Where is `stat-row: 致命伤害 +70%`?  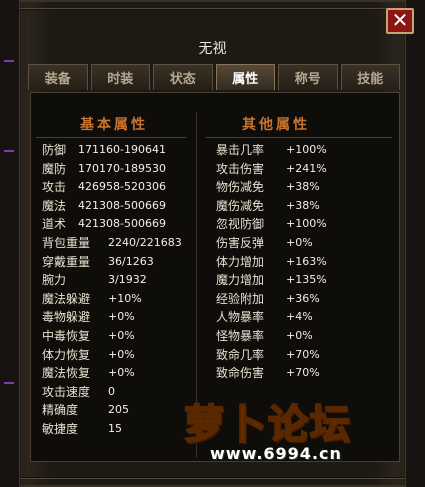 stat-row: 致命伤害 +70% is located at coordinates (271, 373).